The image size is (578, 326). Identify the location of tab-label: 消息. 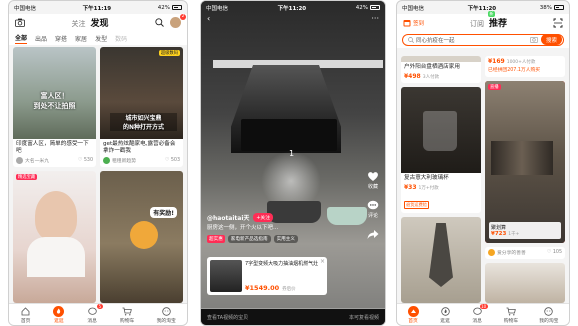
(477, 321).